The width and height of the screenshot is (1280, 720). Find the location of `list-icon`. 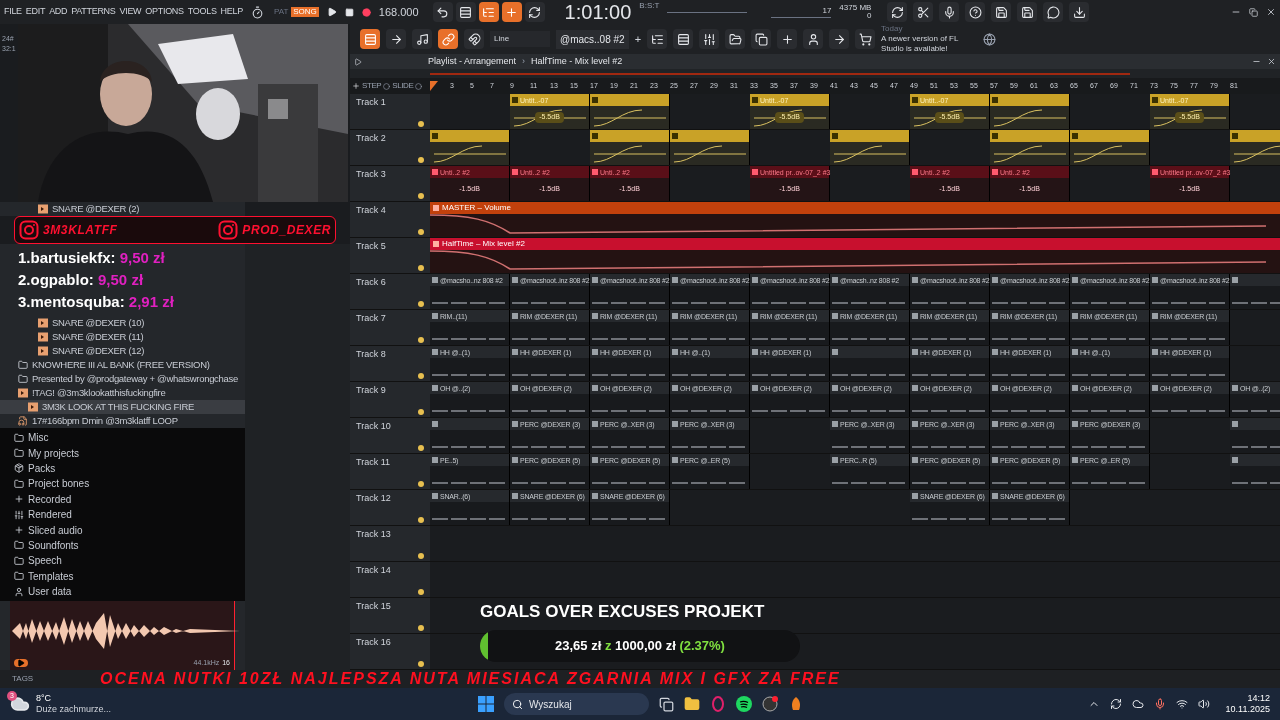

list-icon is located at coordinates (657, 39).